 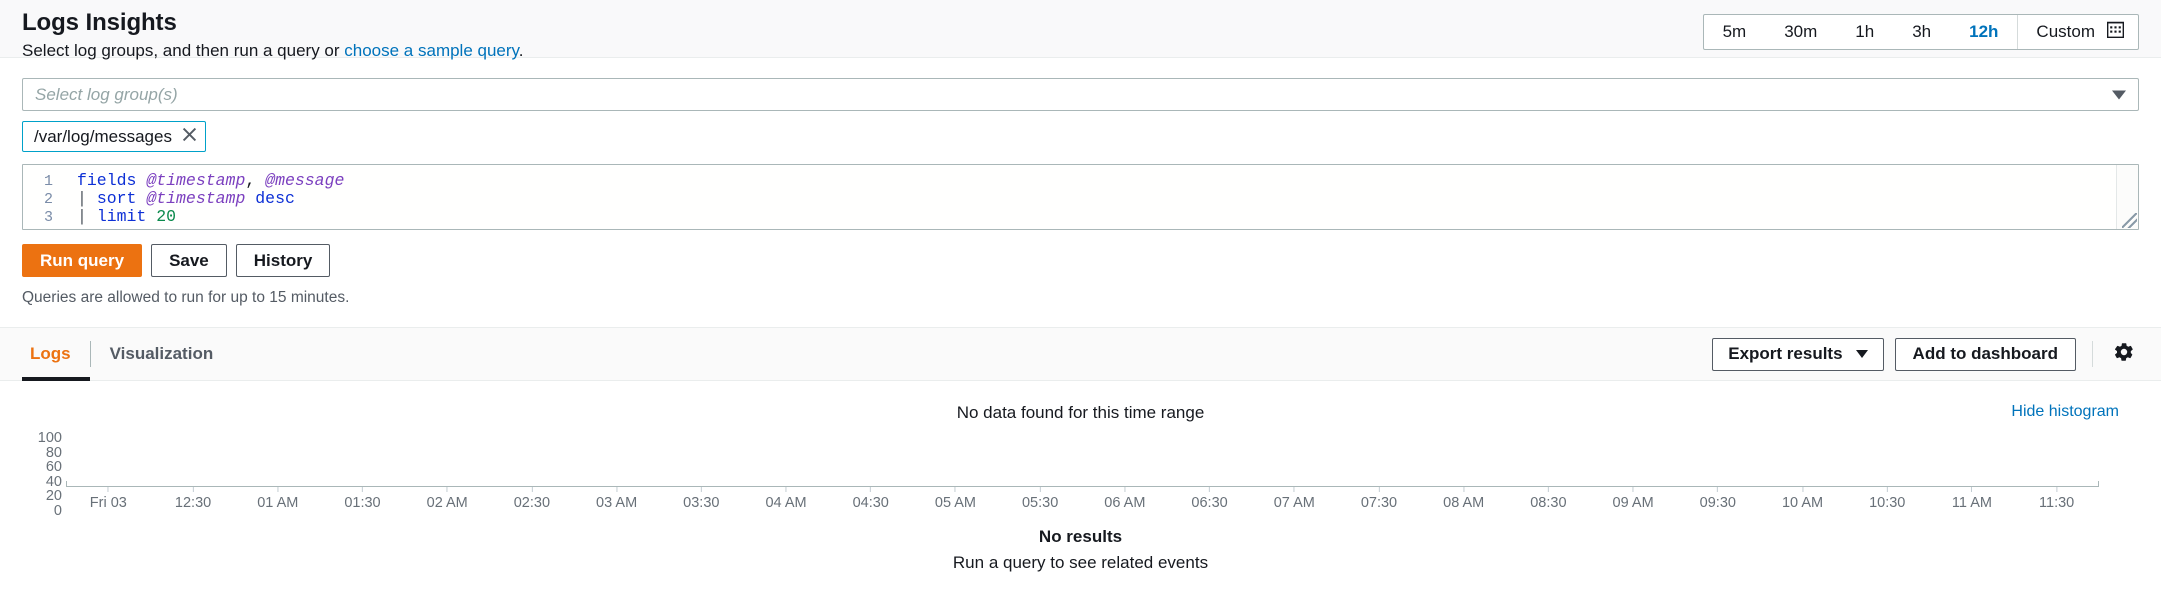 I want to click on results-tabs: Logs Visualization, so click(x=127, y=354).